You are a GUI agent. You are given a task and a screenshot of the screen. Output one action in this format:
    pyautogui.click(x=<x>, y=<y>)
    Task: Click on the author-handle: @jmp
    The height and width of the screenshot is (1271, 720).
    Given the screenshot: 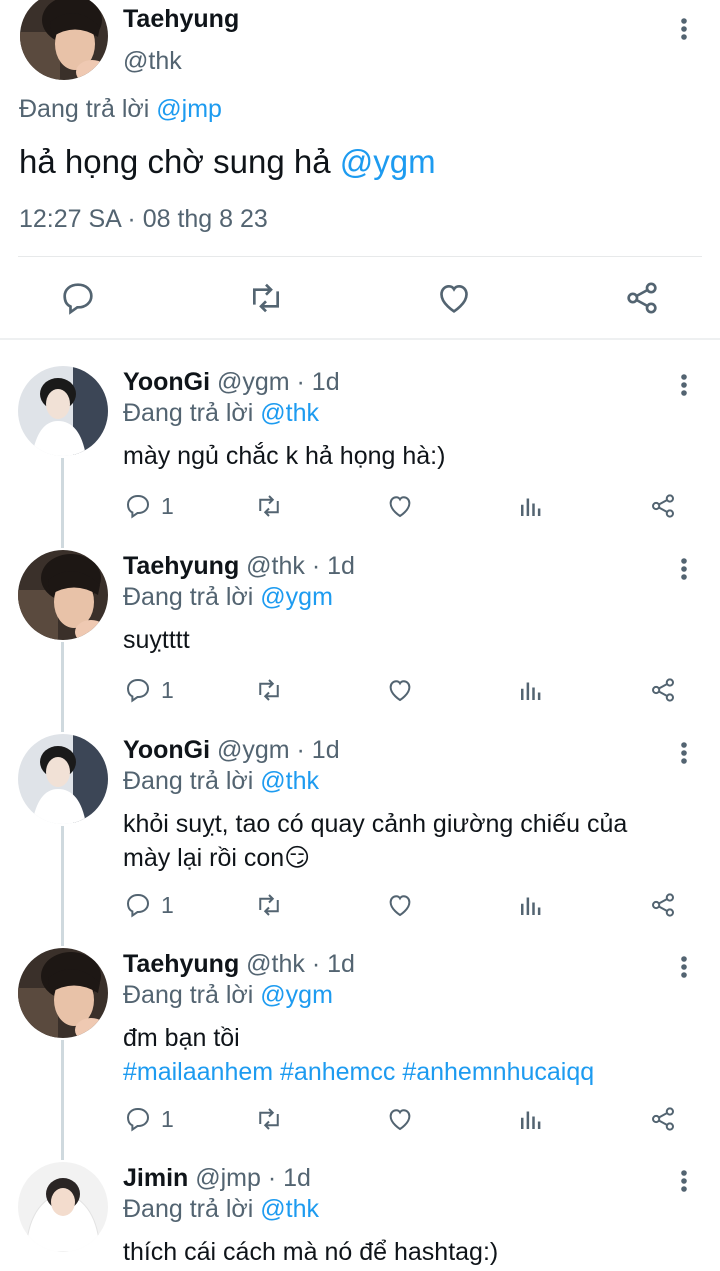 What is the action you would take?
    pyautogui.click(x=228, y=1178)
    